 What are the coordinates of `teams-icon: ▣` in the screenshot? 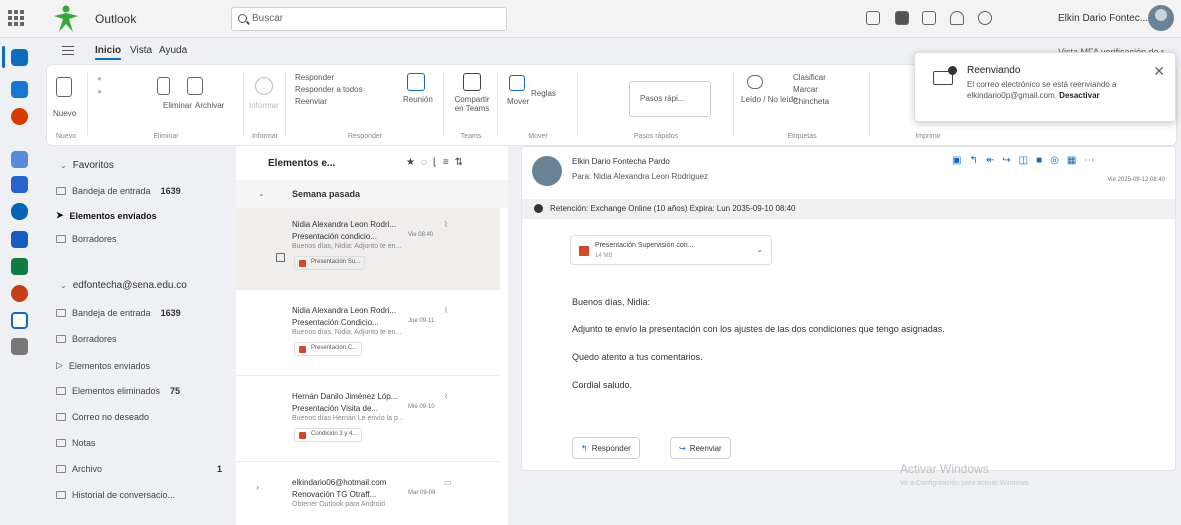 It's located at (960, 160).